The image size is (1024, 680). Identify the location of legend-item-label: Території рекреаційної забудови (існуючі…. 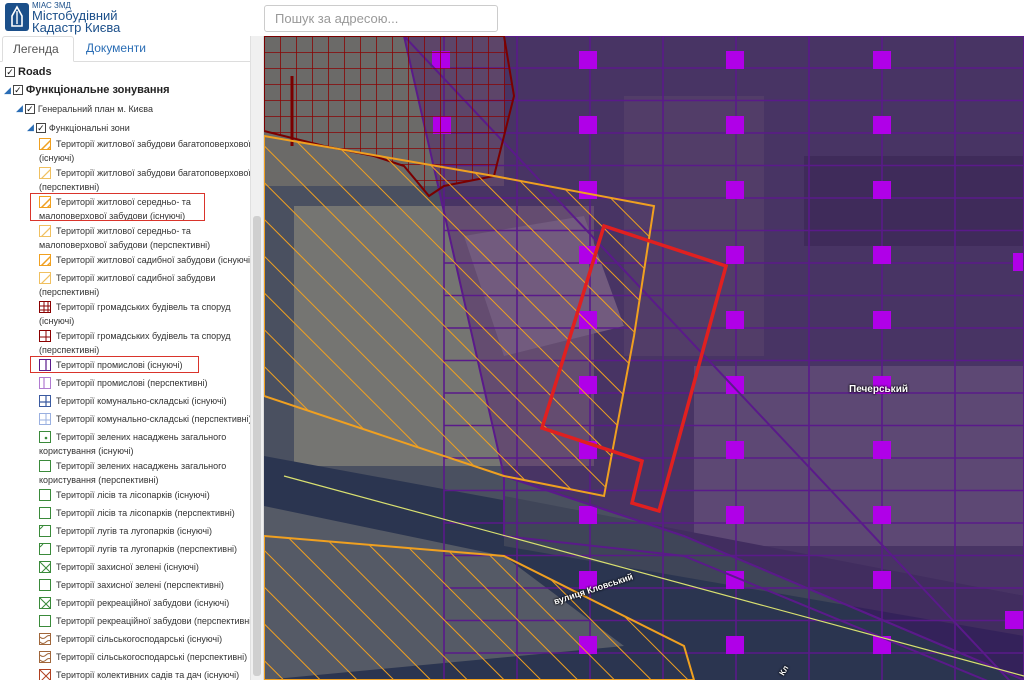
(143, 603).